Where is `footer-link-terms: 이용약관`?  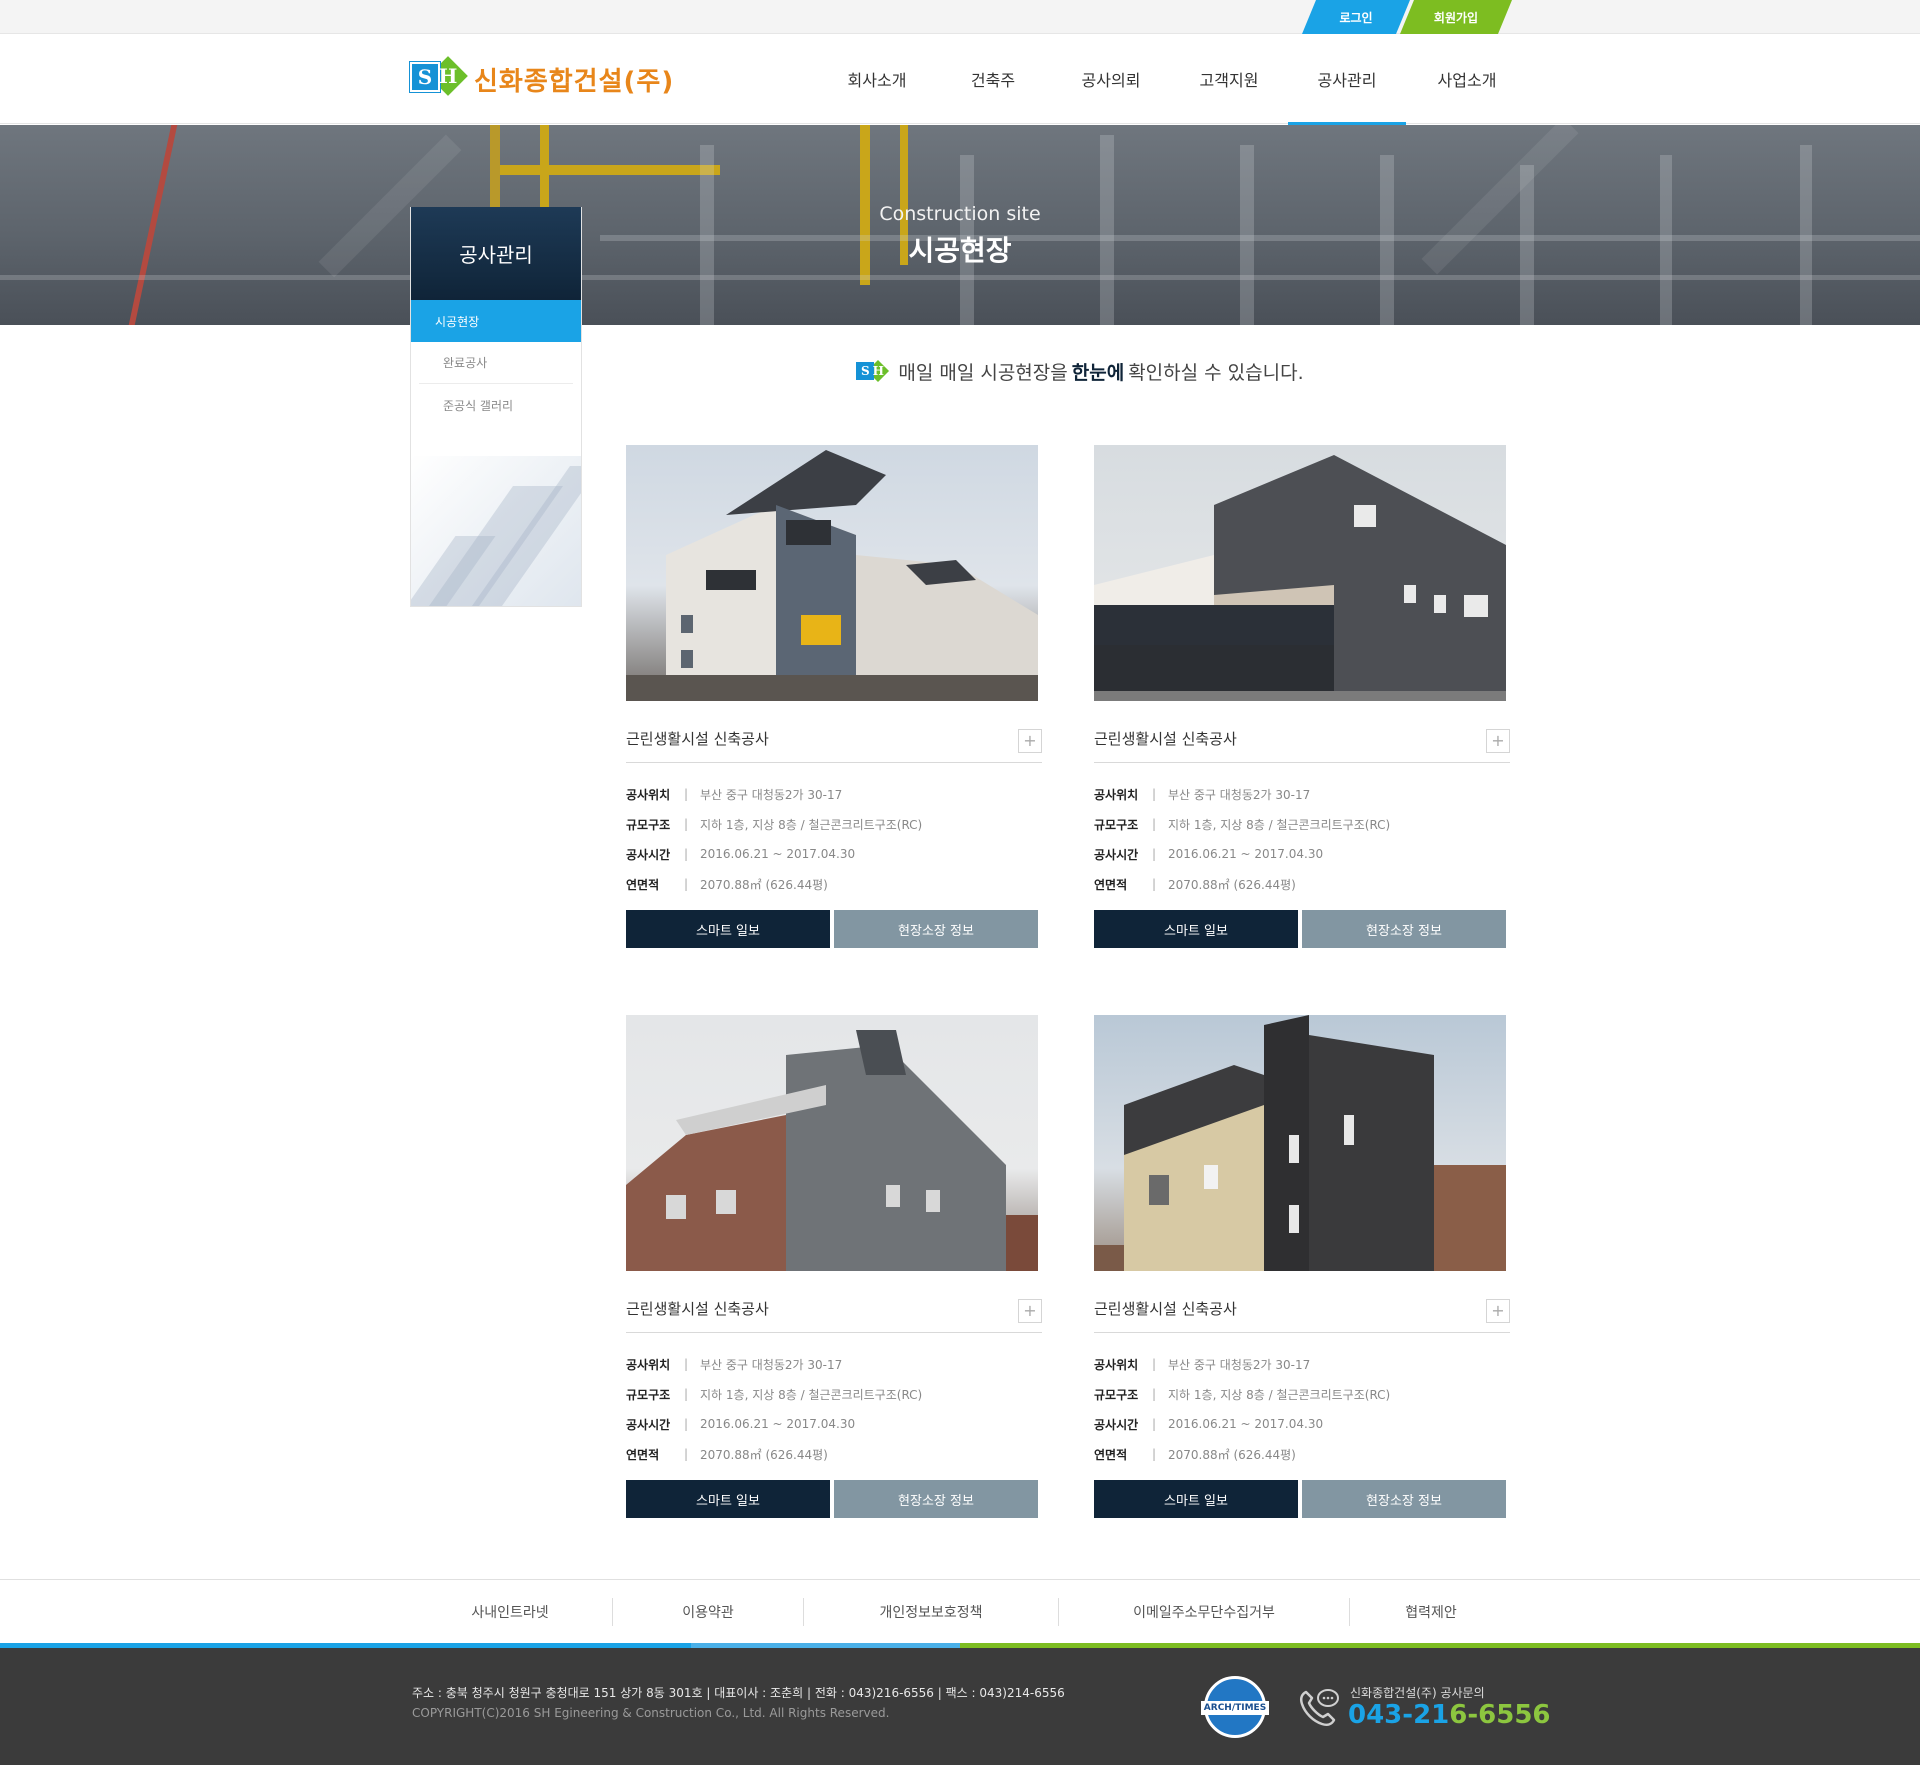 footer-link-terms: 이용약관 is located at coordinates (708, 1612).